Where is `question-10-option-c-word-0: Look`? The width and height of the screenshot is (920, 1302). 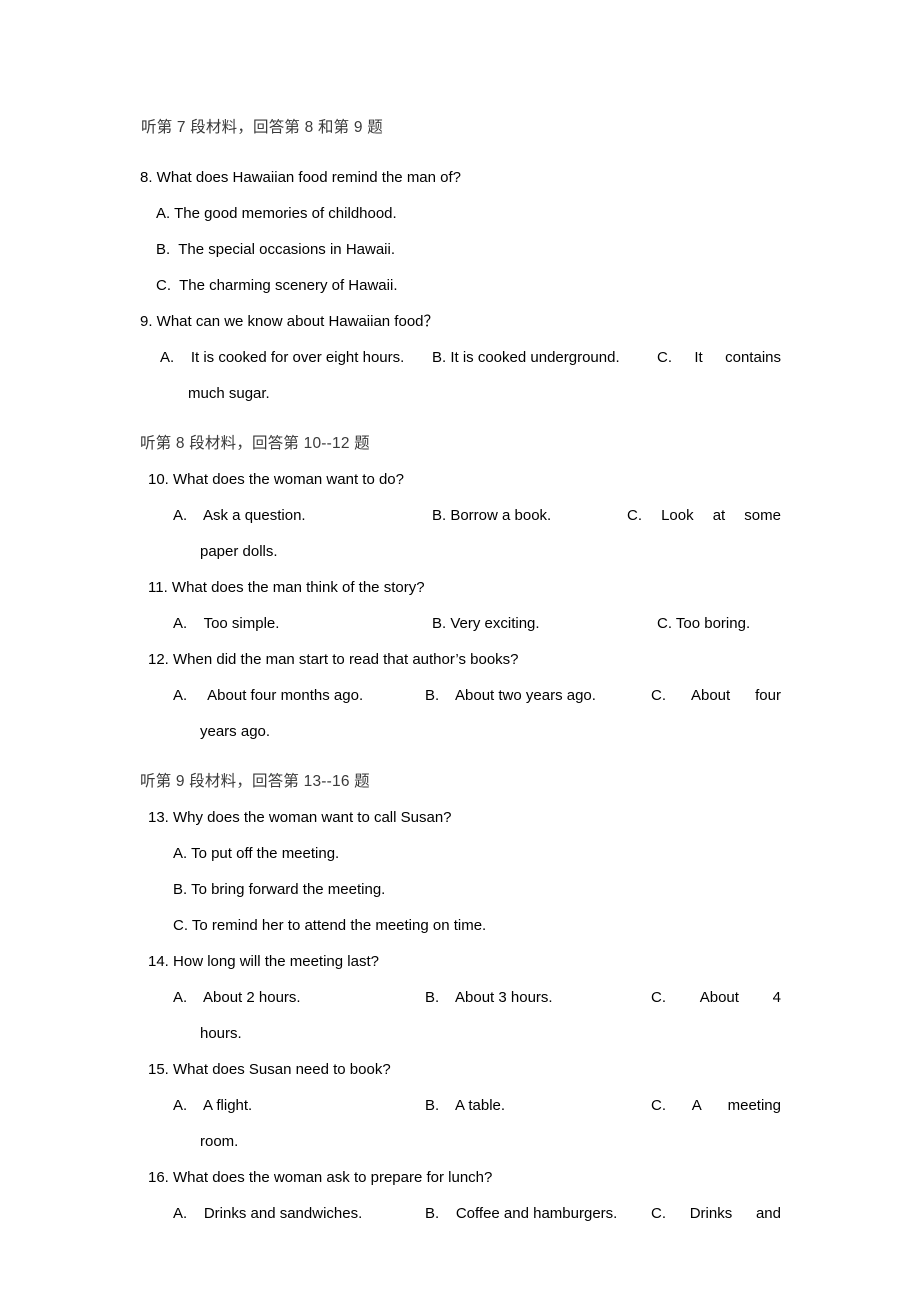 question-10-option-c-word-0: Look is located at coordinates (677, 515).